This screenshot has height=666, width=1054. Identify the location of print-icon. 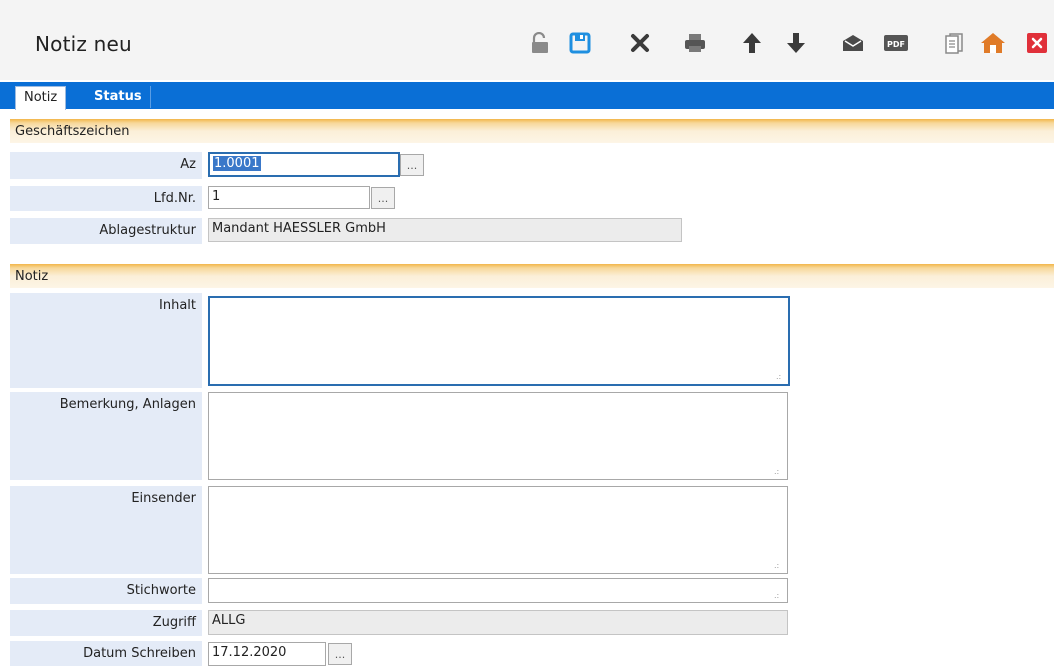
(695, 43).